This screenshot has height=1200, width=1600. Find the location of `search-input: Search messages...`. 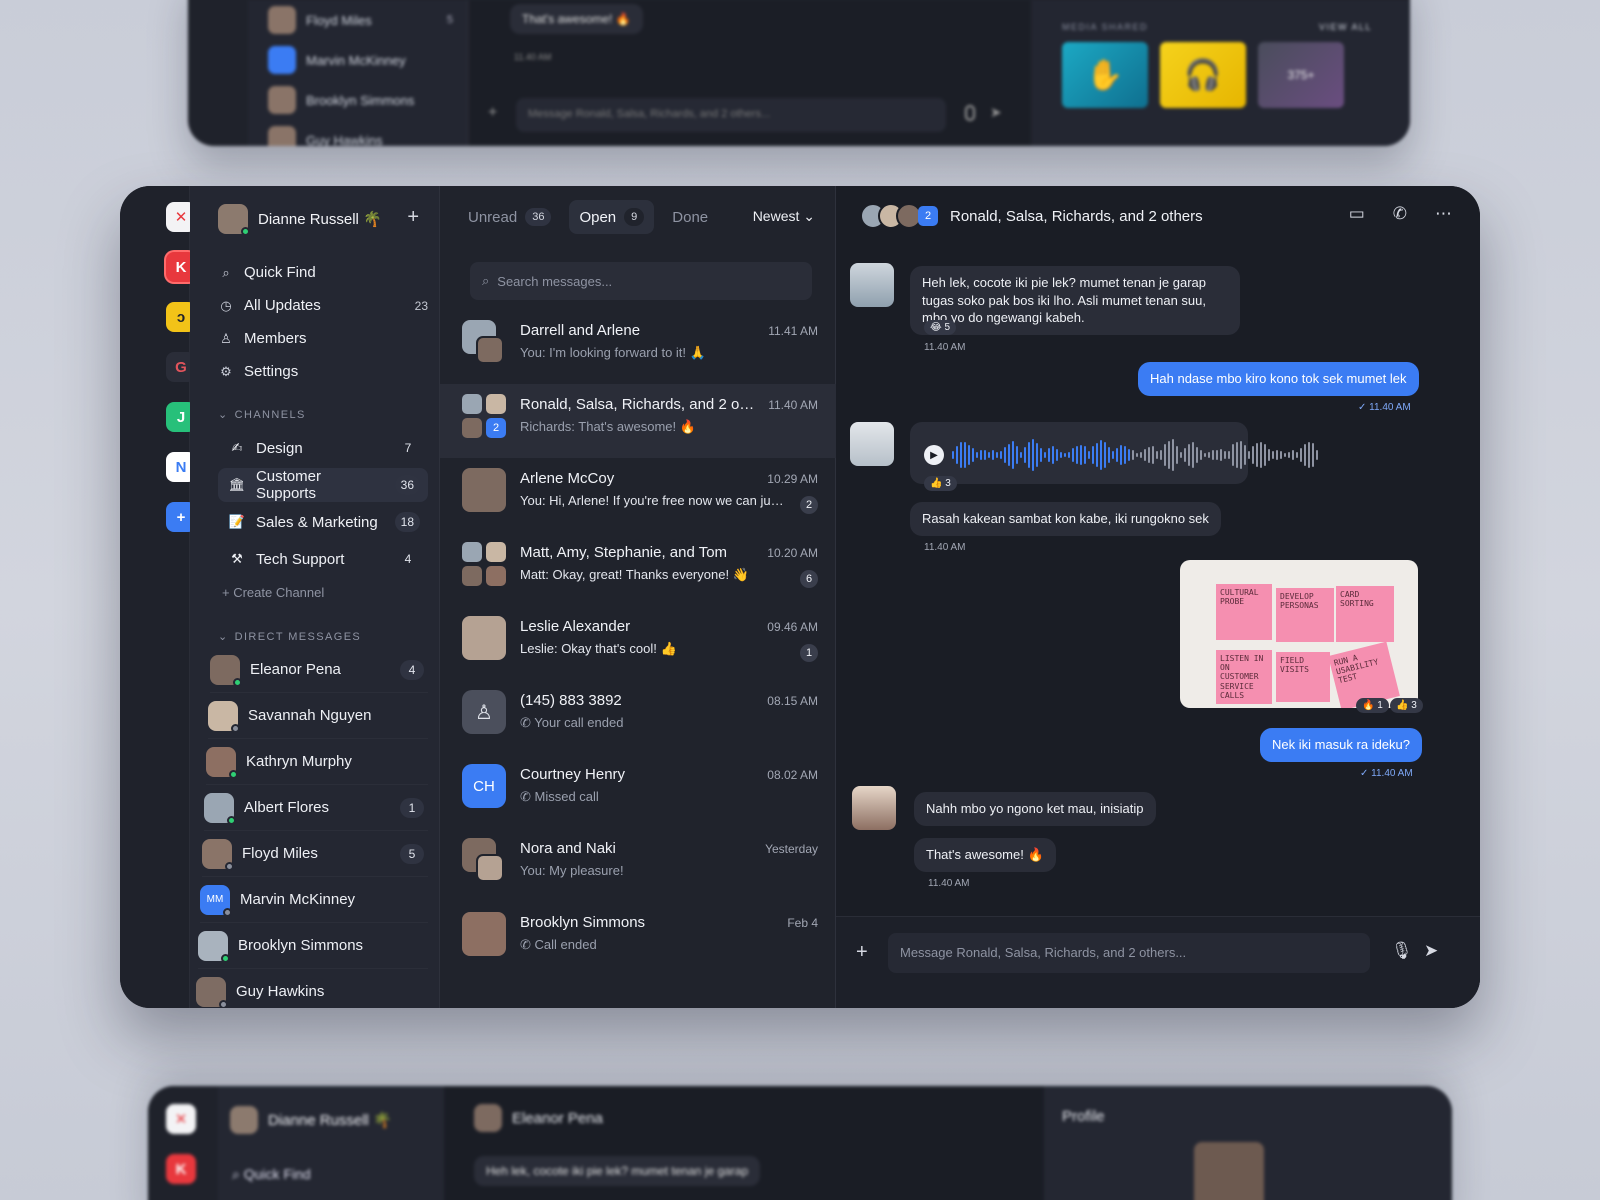

search-input: Search messages... is located at coordinates (554, 281).